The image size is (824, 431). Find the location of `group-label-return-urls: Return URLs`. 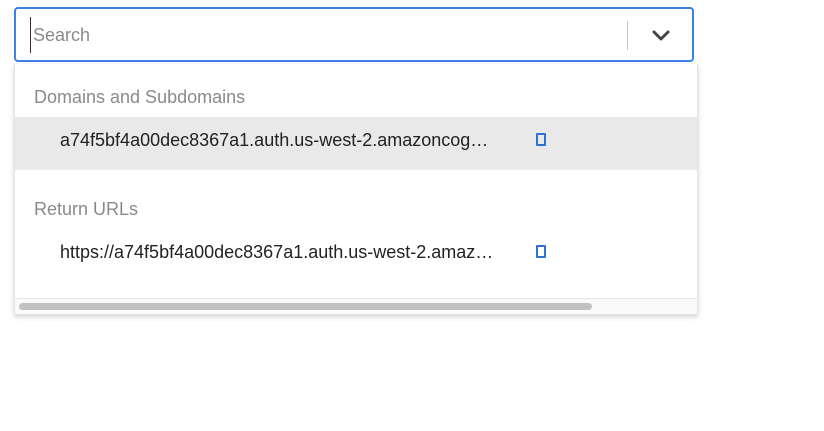

group-label-return-urls: Return URLs is located at coordinates (86, 209).